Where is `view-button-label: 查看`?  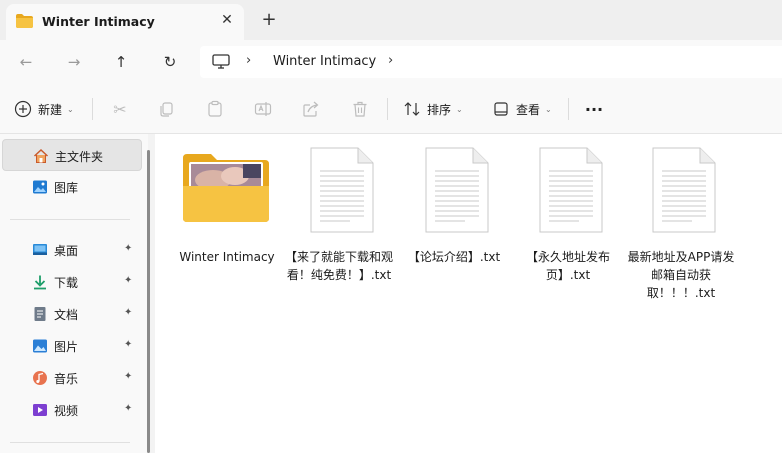
view-button-label: 查看 is located at coordinates (528, 109).